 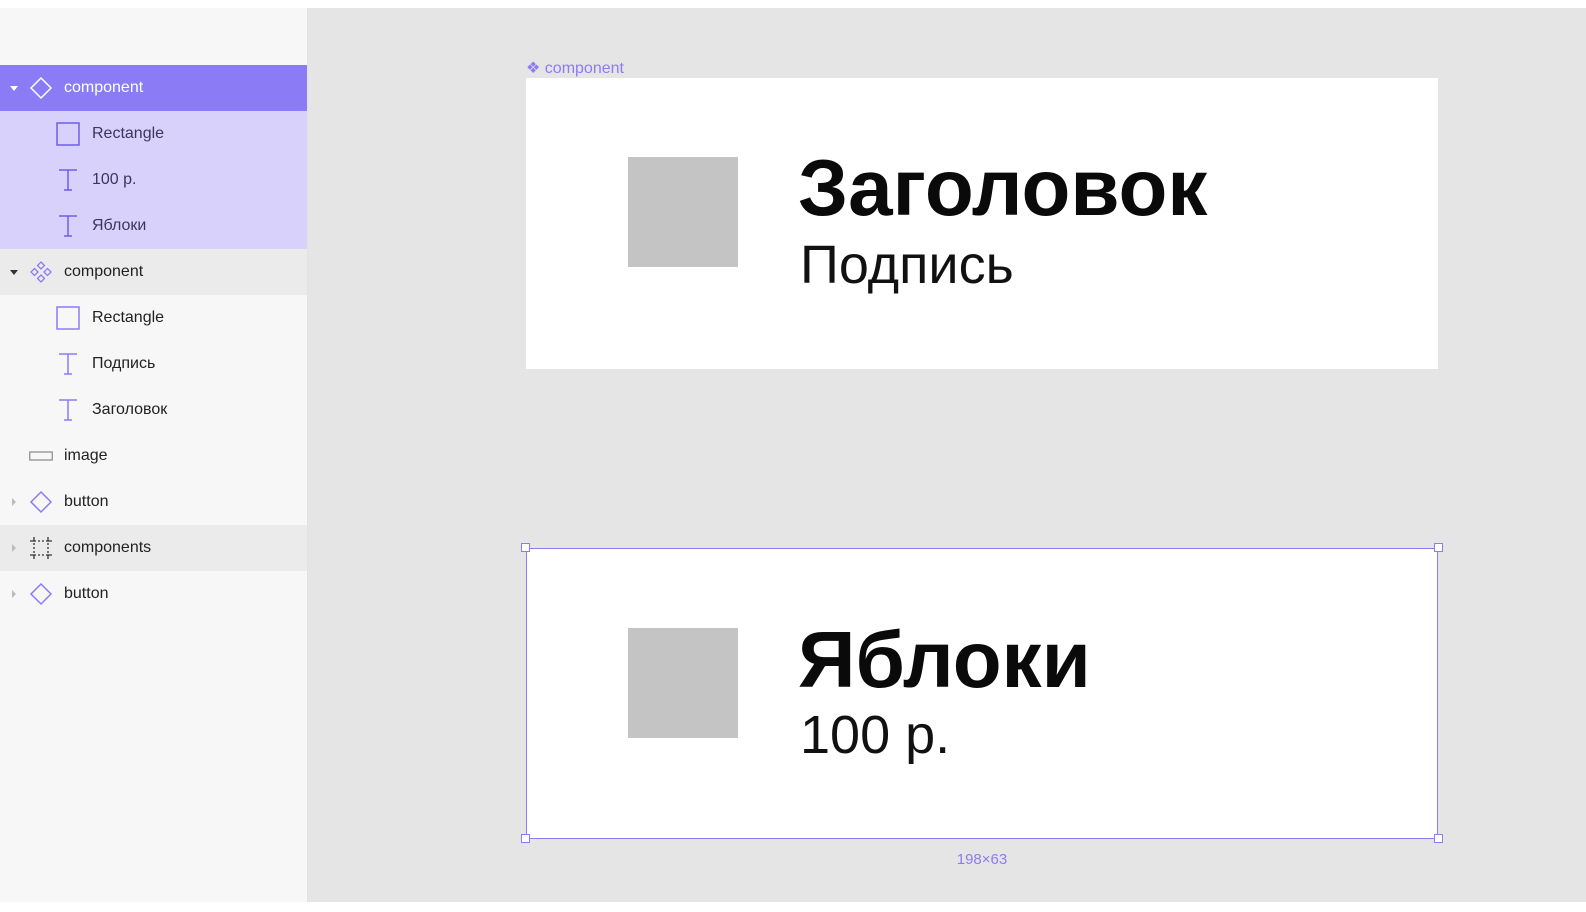 What do you see at coordinates (153, 180) in the screenshot?
I see `layer-text-price: 100 р.` at bounding box center [153, 180].